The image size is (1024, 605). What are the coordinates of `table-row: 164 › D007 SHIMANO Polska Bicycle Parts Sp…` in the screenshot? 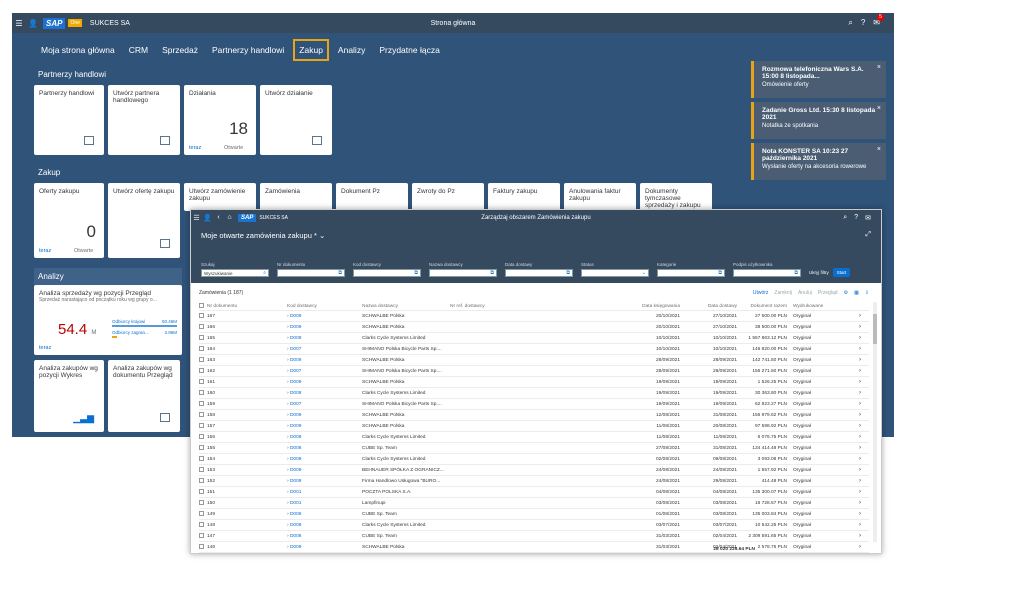 It's located at (534, 349).